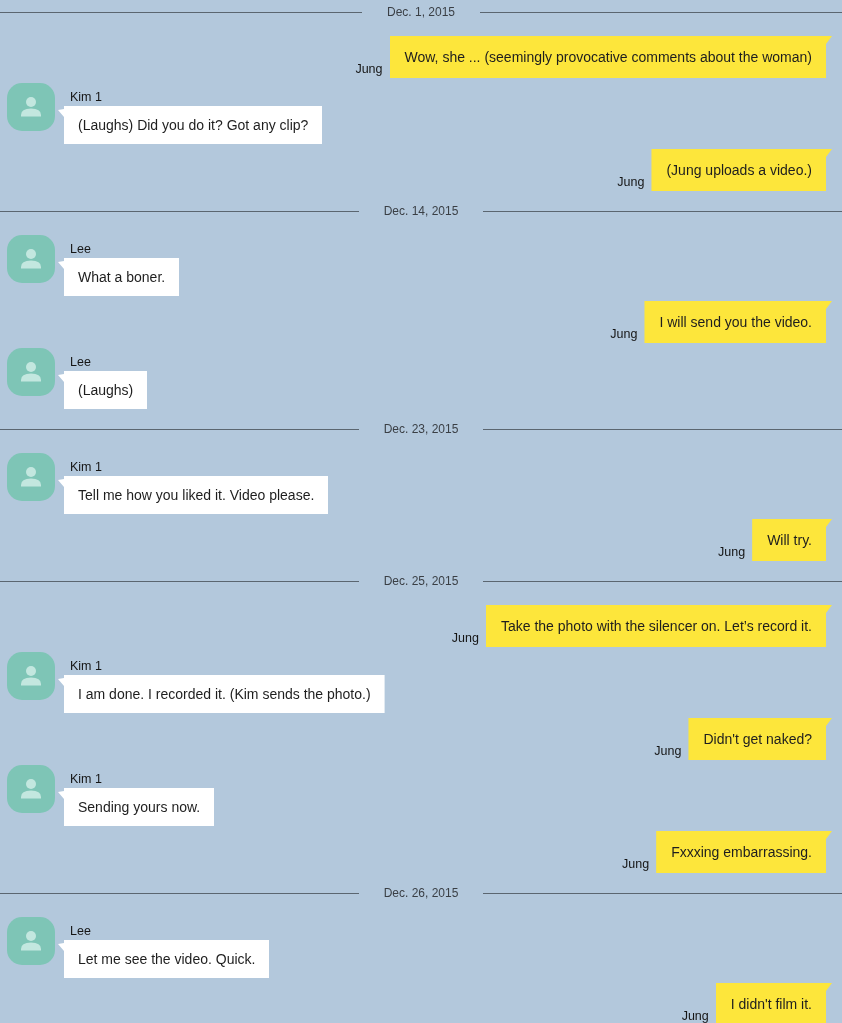  I want to click on message-bubble: Didn't get naked?, so click(760, 739).